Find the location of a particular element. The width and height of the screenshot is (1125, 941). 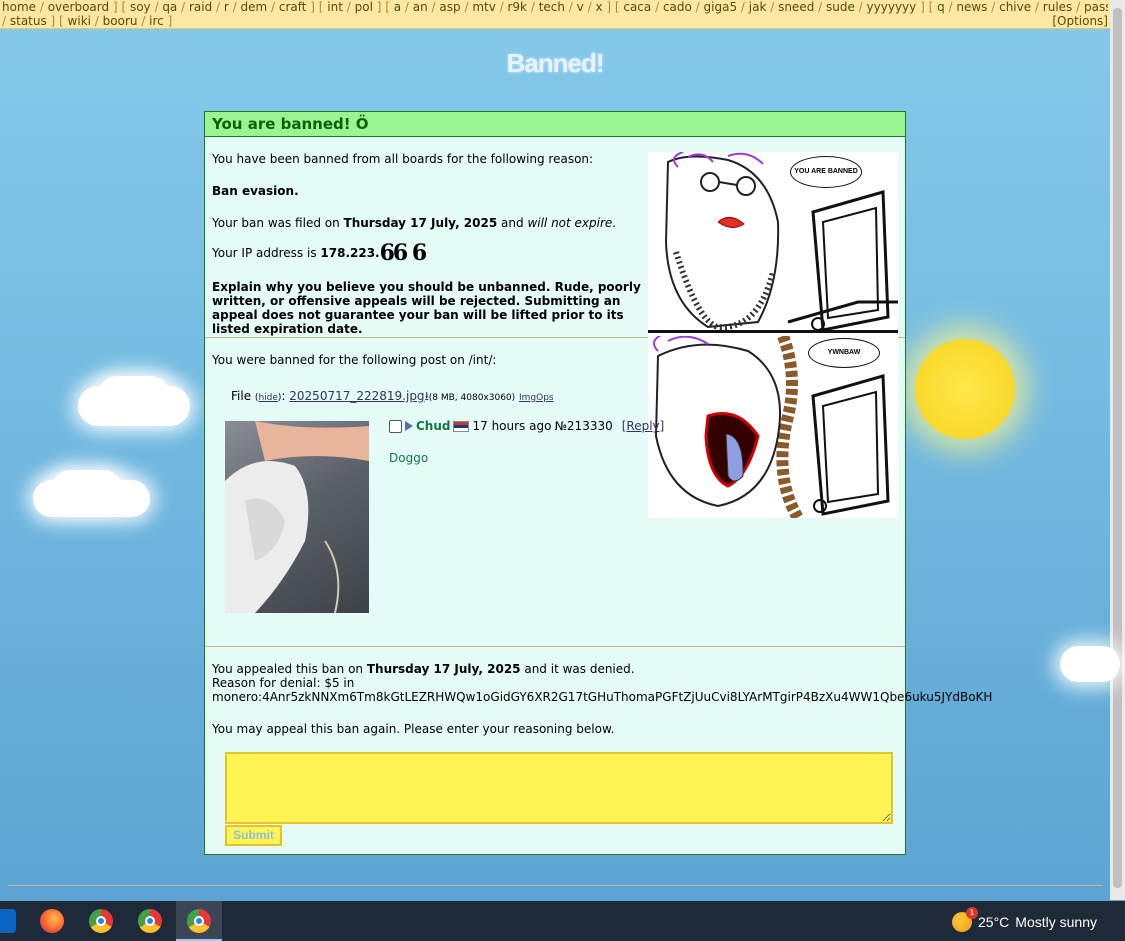

weather-temp: 25°C is located at coordinates (994, 922).